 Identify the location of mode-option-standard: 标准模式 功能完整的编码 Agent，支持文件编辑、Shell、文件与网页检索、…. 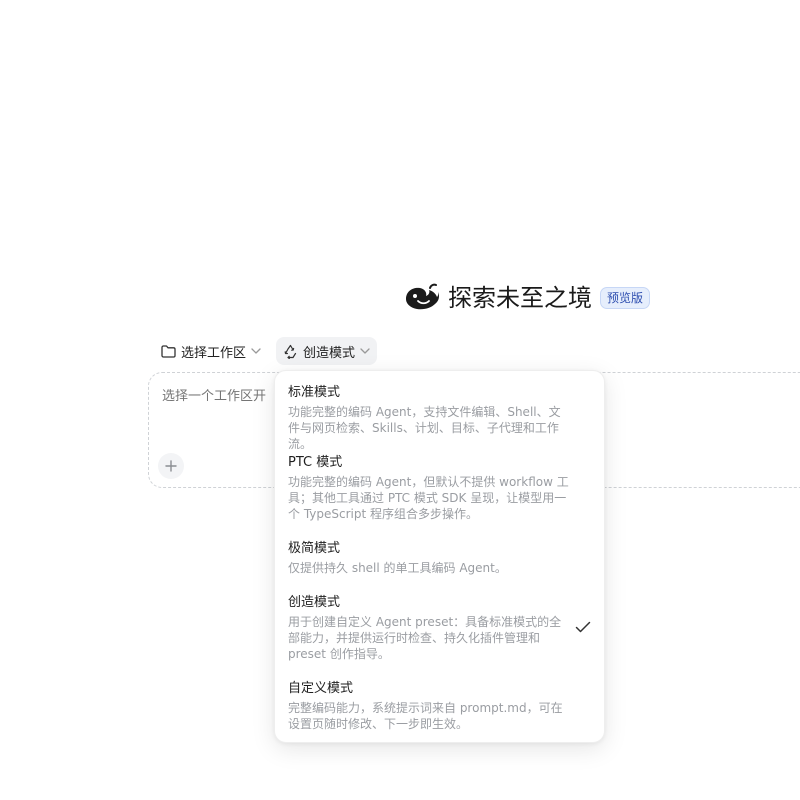
(440, 418).